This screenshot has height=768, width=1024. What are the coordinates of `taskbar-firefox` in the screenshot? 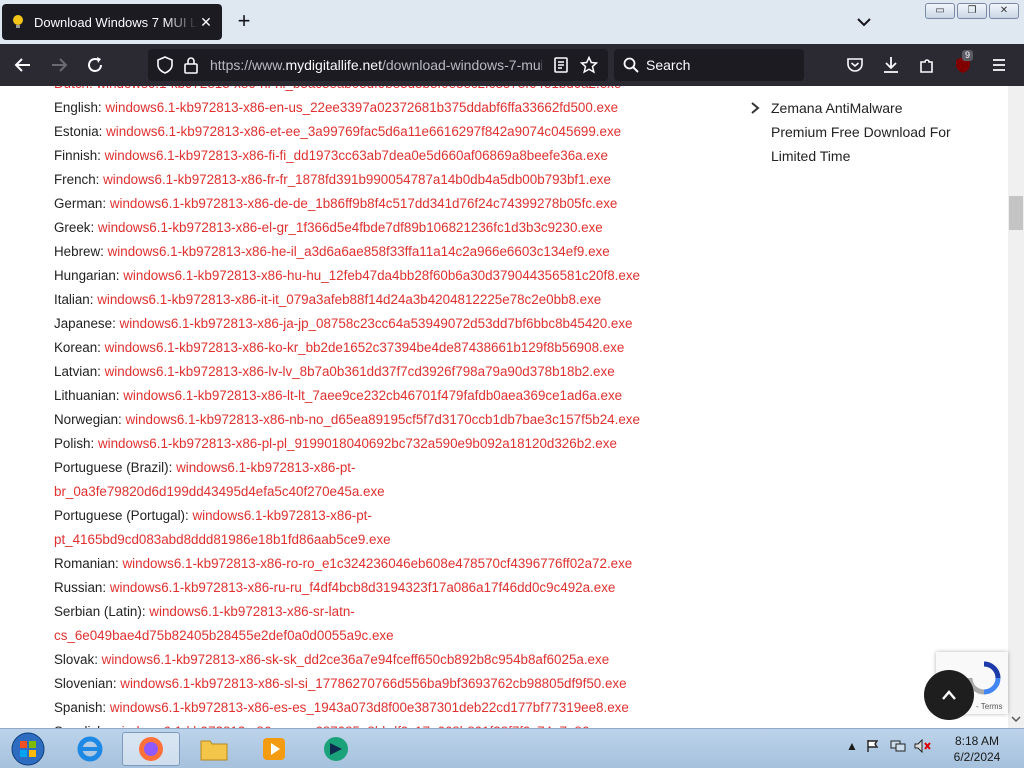 It's located at (151, 749).